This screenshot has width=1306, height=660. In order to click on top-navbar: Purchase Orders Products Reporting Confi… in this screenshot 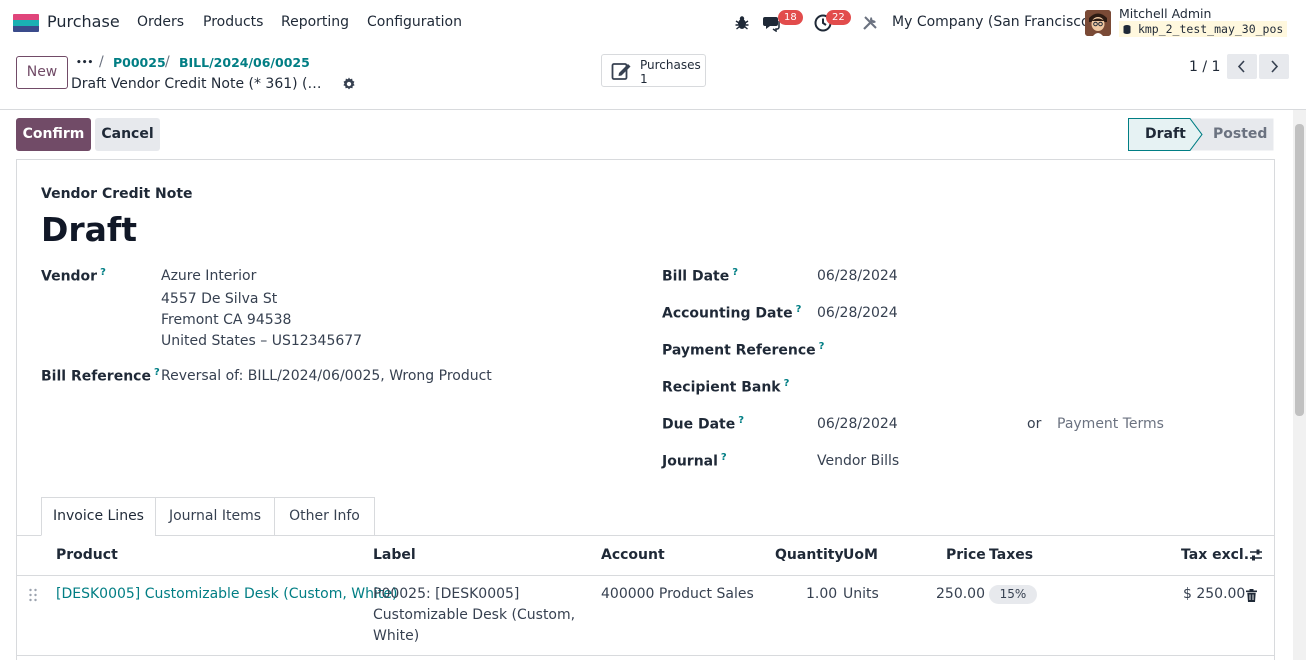, I will do `click(653, 23)`.